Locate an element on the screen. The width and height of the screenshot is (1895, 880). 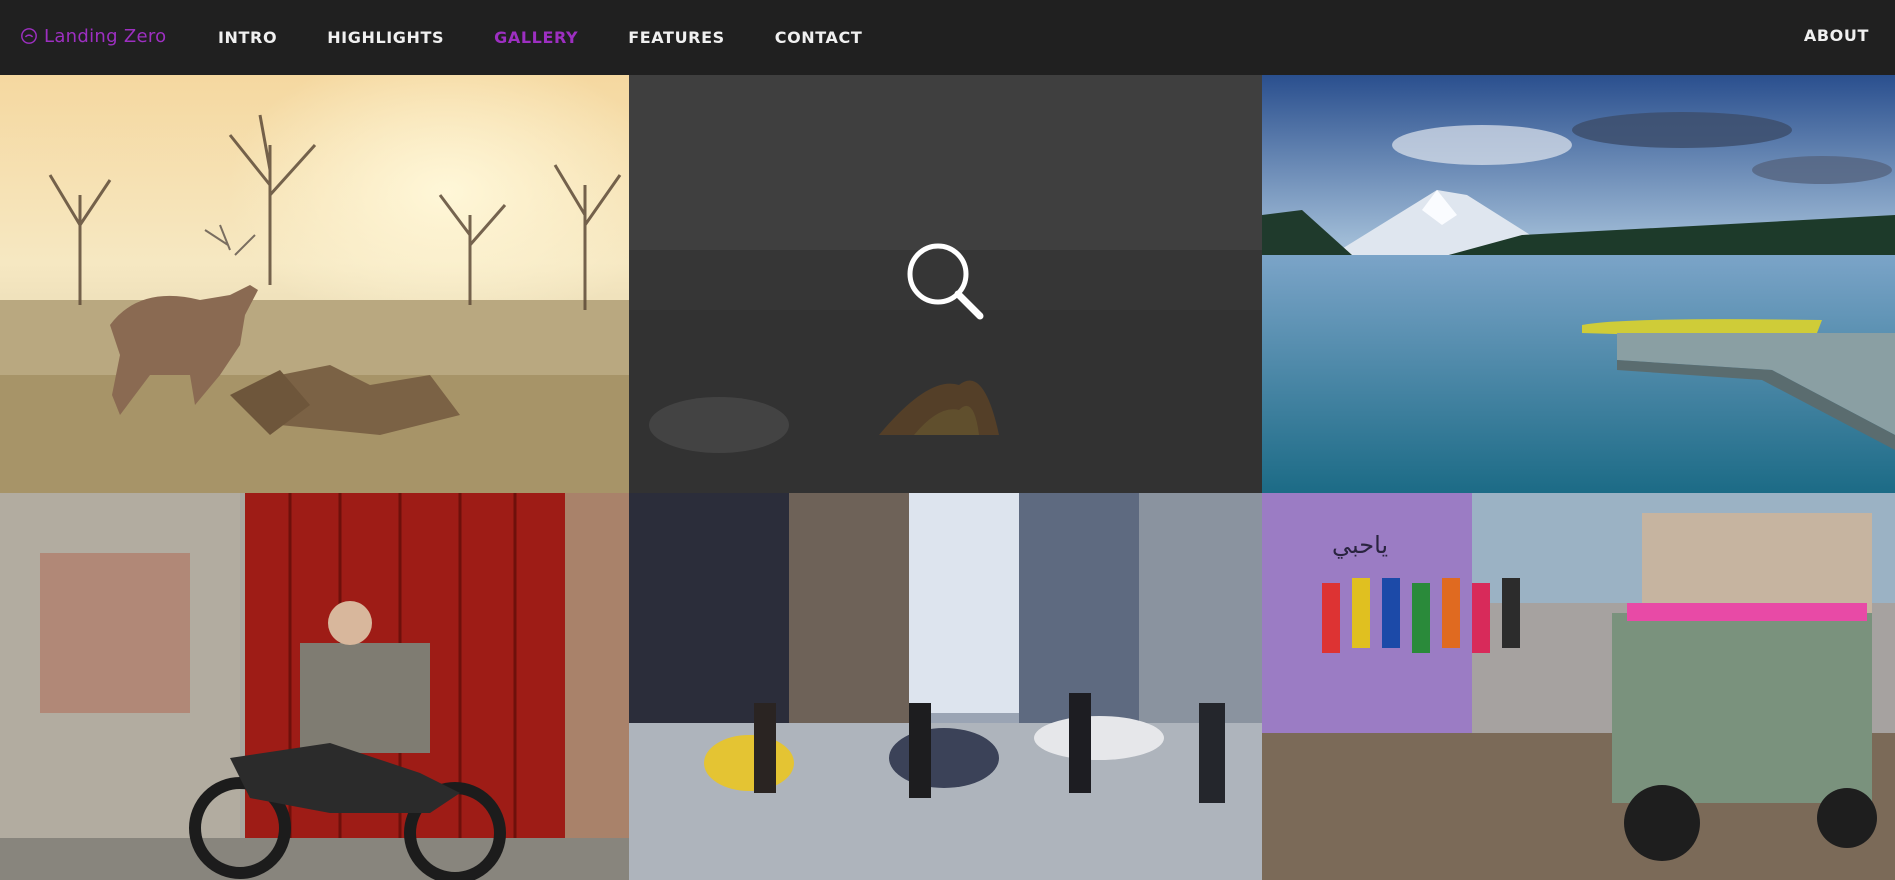
nav-about: ABOUT is located at coordinates (1836, 35).